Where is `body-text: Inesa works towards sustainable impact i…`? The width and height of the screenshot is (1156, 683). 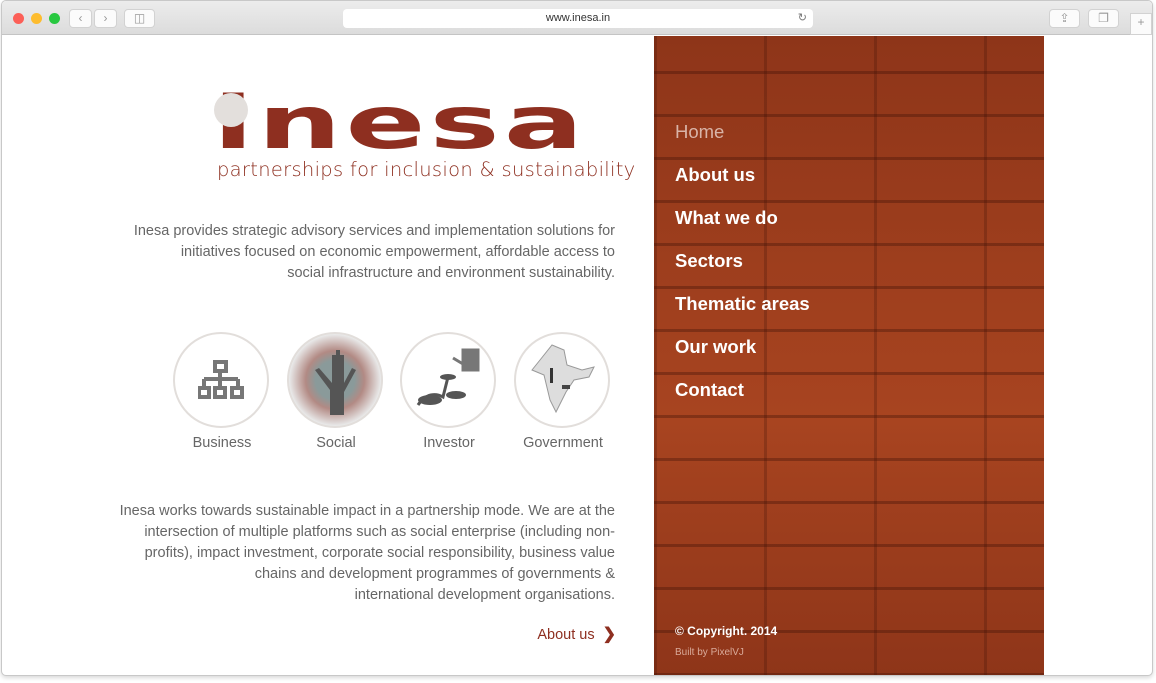 body-text: Inesa works towards sustainable impact i… is located at coordinates (367, 553).